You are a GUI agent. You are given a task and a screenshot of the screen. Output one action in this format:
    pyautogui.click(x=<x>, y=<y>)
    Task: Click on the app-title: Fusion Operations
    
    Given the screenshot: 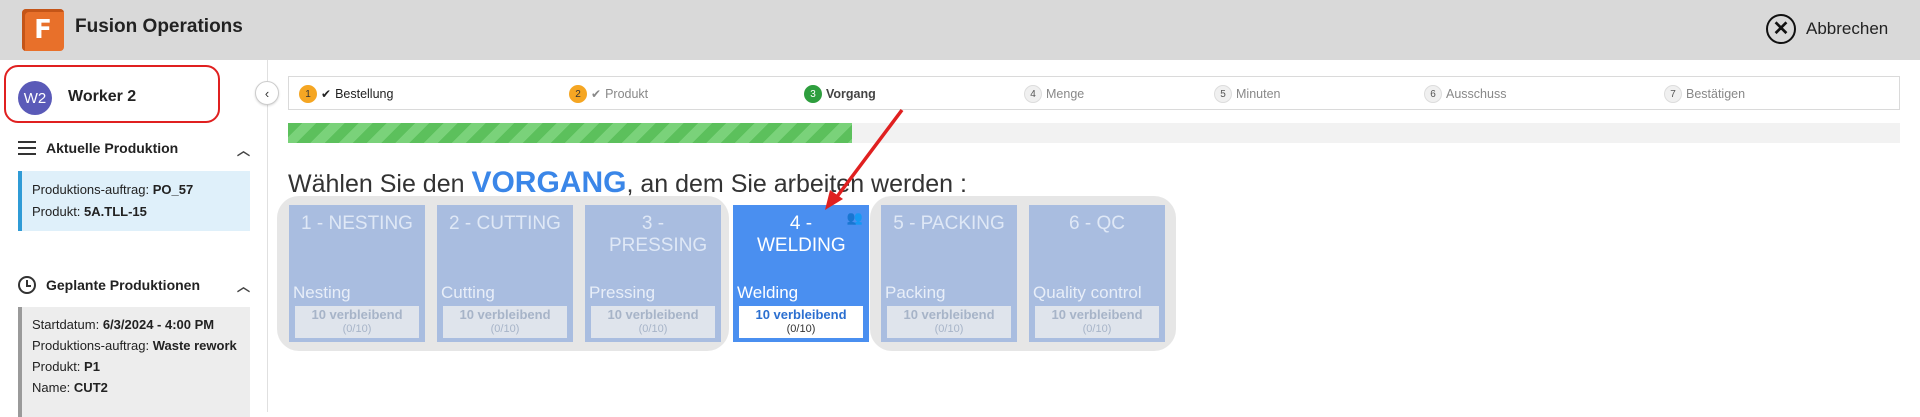 What is the action you would take?
    pyautogui.click(x=159, y=26)
    